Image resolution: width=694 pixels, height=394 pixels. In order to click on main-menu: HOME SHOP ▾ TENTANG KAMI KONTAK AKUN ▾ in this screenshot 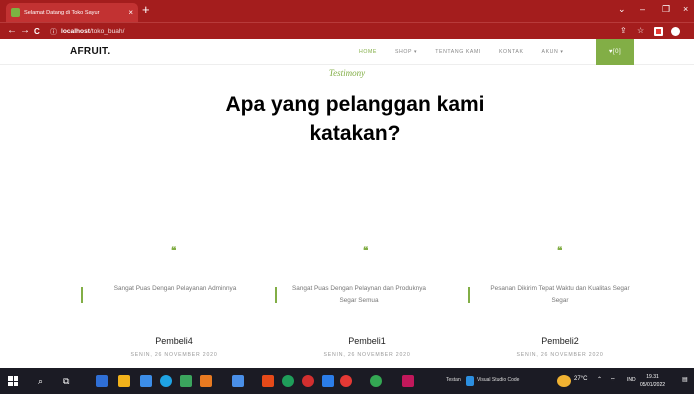, I will do `click(461, 52)`.